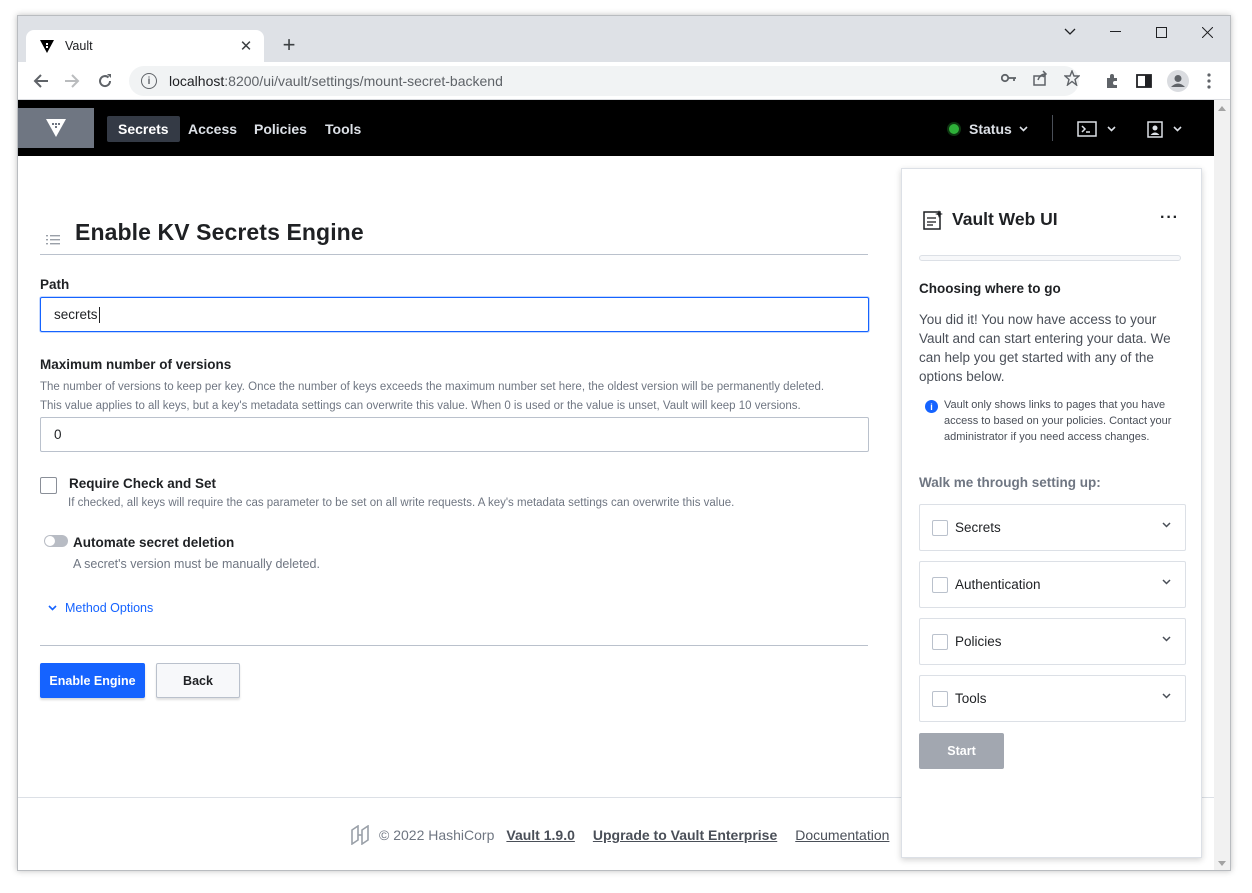 The image size is (1252, 893). What do you see at coordinates (289, 45) in the screenshot?
I see `new-tab-button: +` at bounding box center [289, 45].